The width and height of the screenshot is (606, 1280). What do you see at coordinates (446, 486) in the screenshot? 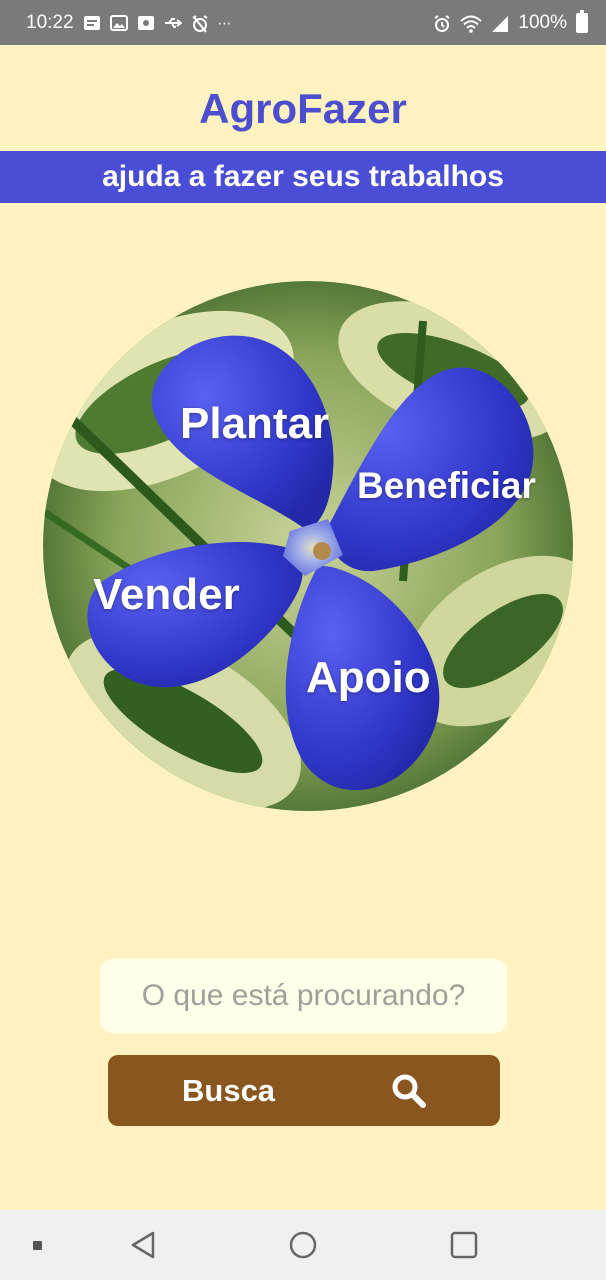
I see `menu-beneficiar: Beneficiar` at bounding box center [446, 486].